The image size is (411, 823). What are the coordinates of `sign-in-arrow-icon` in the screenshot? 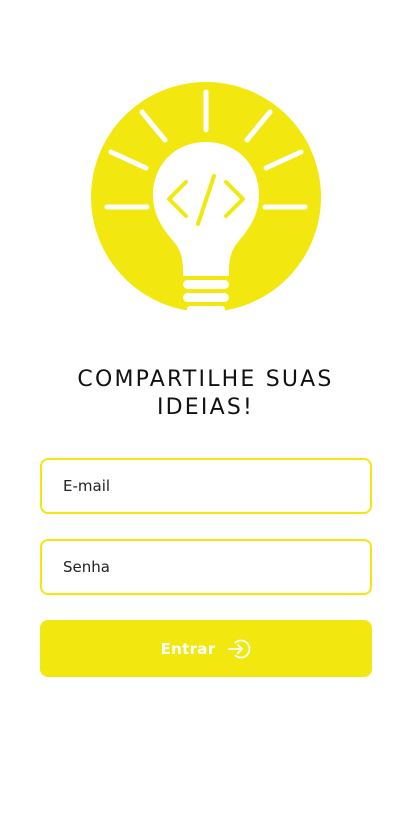 It's located at (239, 648).